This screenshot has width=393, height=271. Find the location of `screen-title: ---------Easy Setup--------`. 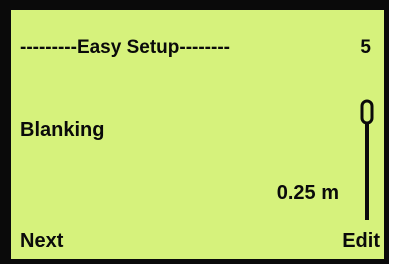

screen-title: ---------Easy Setup-------- is located at coordinates (125, 47).